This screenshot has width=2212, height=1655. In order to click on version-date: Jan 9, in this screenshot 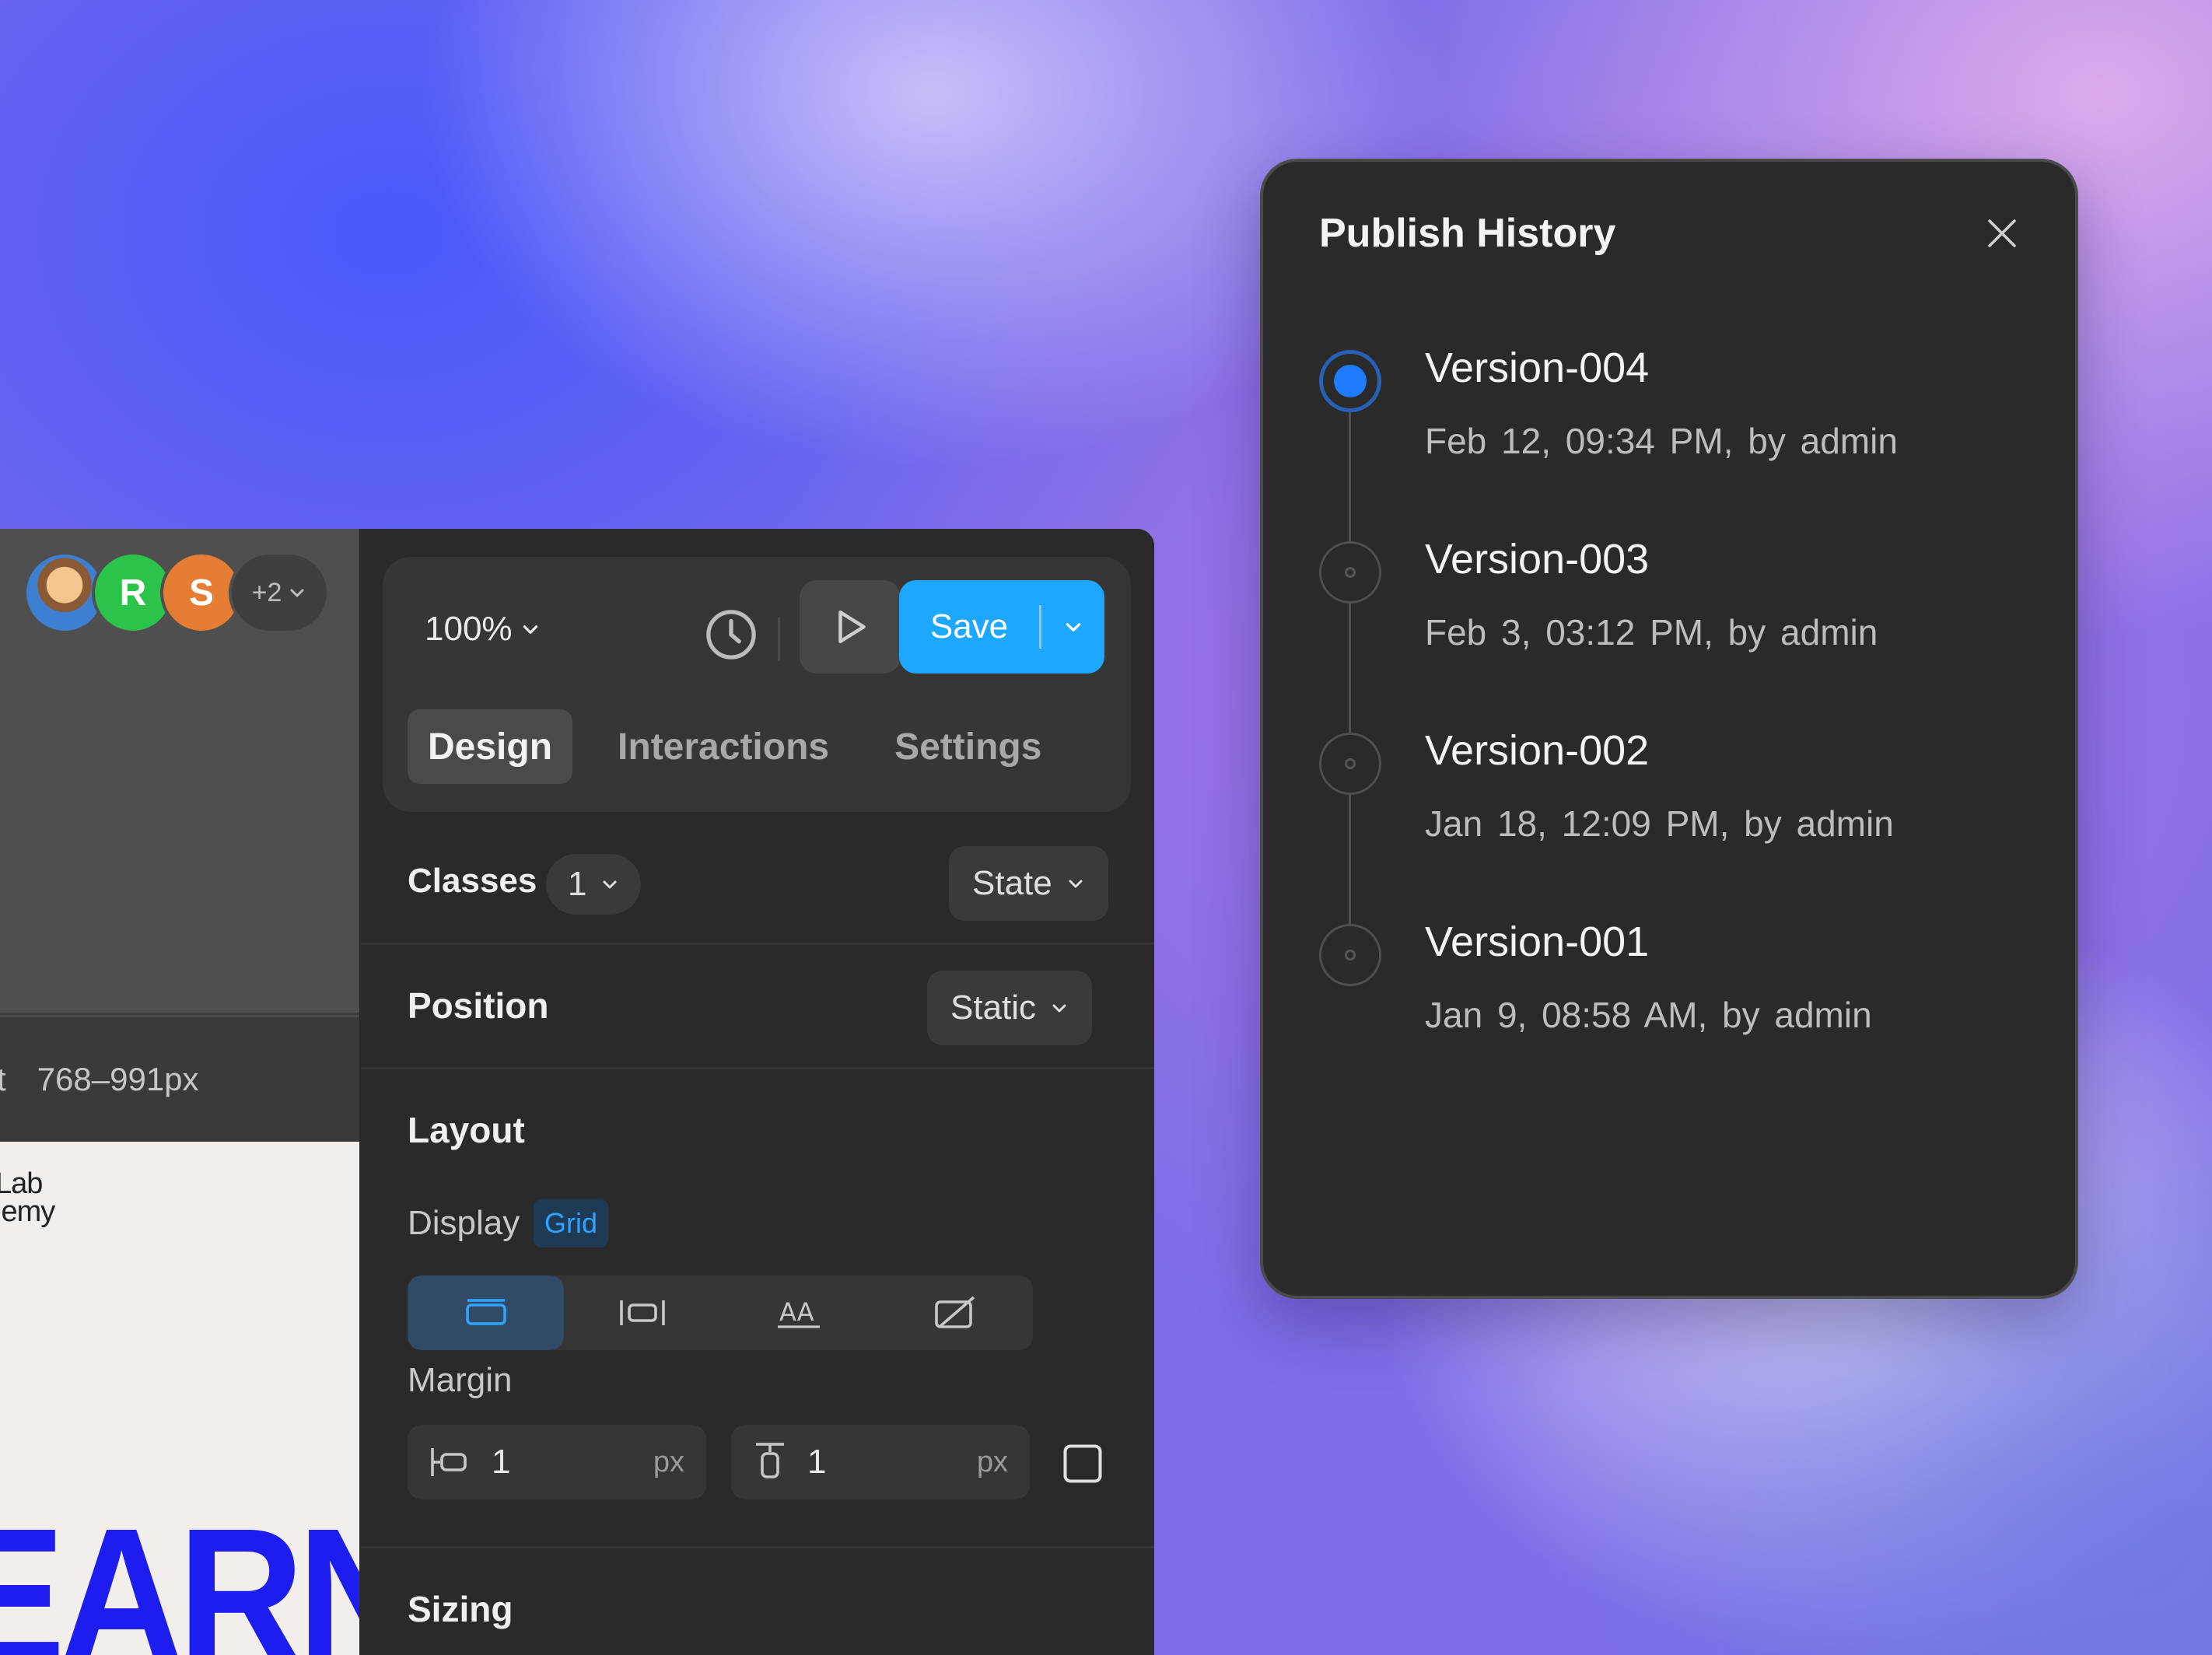, I will do `click(1476, 1015)`.